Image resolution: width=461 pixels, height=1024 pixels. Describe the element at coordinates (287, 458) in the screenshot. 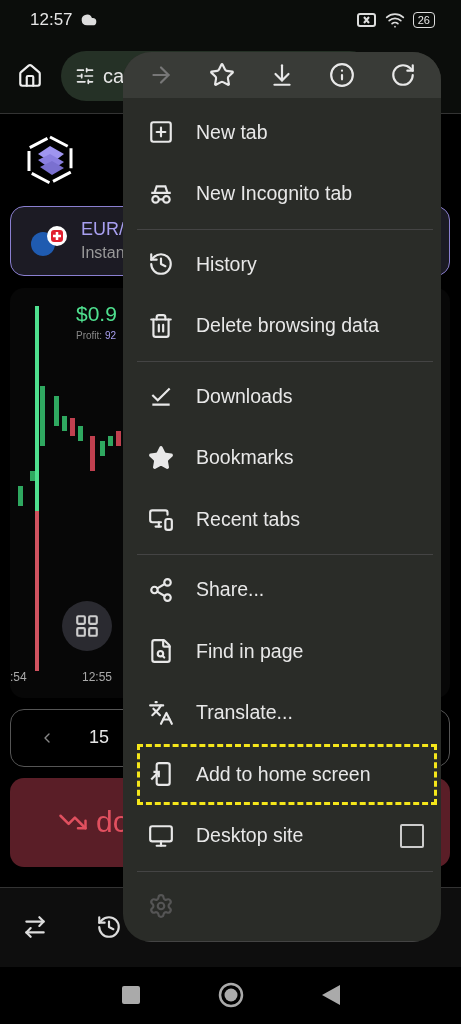

I see `menu-item: Bookmarks` at that location.